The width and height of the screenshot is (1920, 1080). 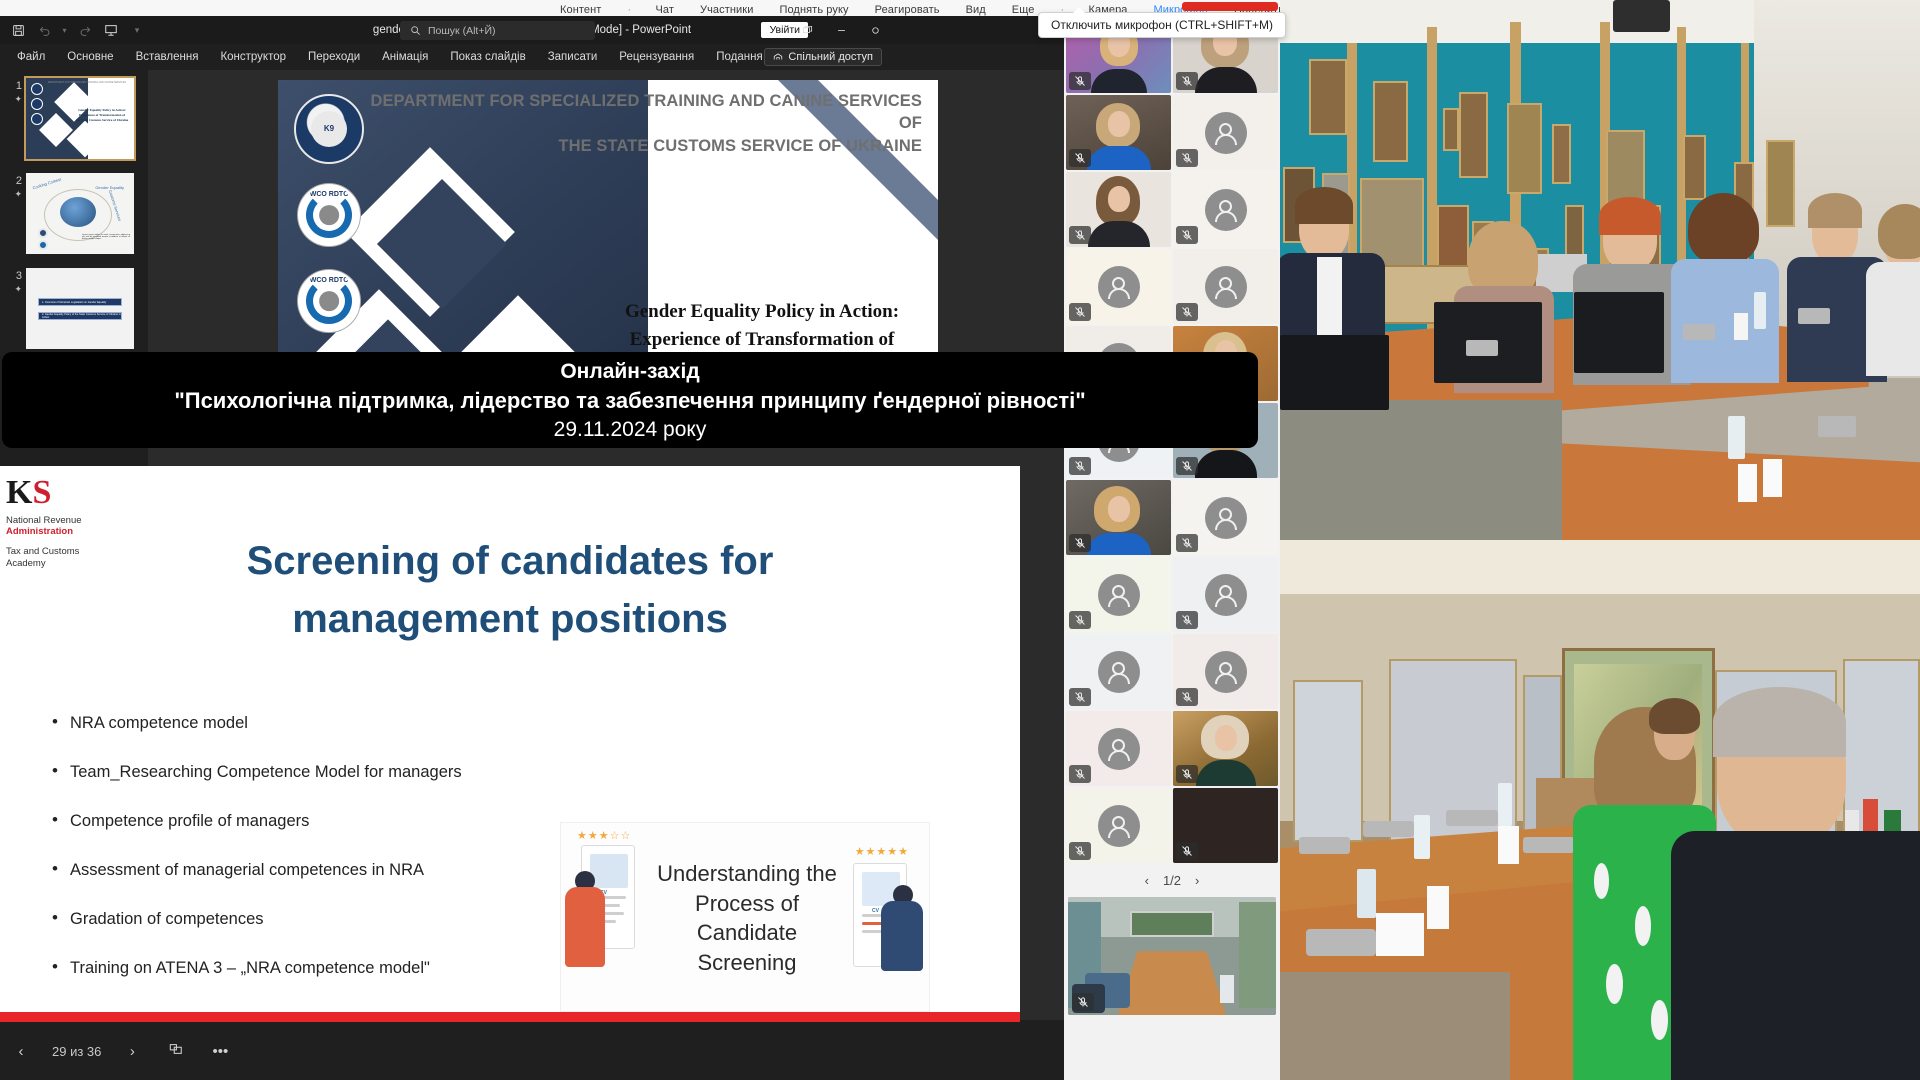 I want to click on k9-seal-icon: K9, so click(x=329, y=129).